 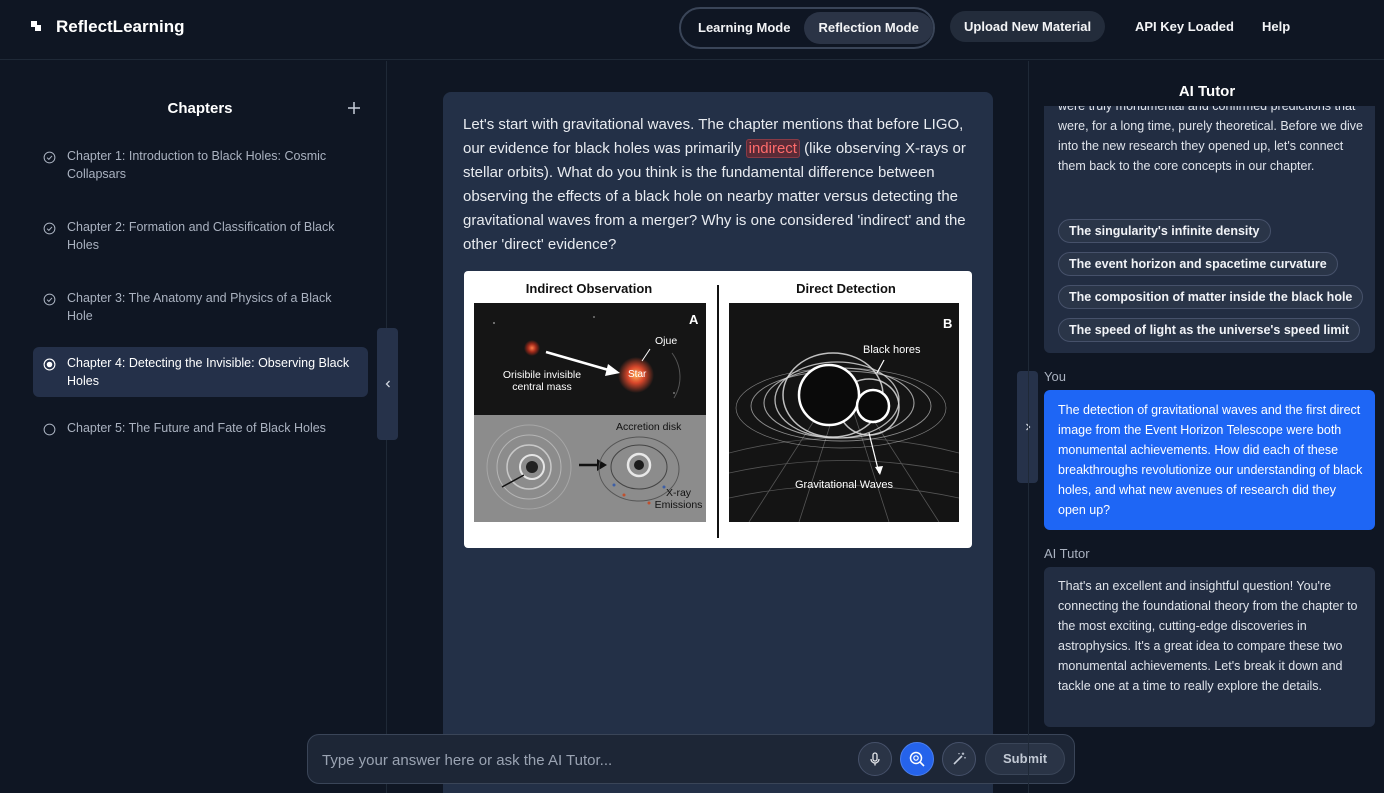 What do you see at coordinates (666, 341) in the screenshot?
I see `label-oiue: Ojue` at bounding box center [666, 341].